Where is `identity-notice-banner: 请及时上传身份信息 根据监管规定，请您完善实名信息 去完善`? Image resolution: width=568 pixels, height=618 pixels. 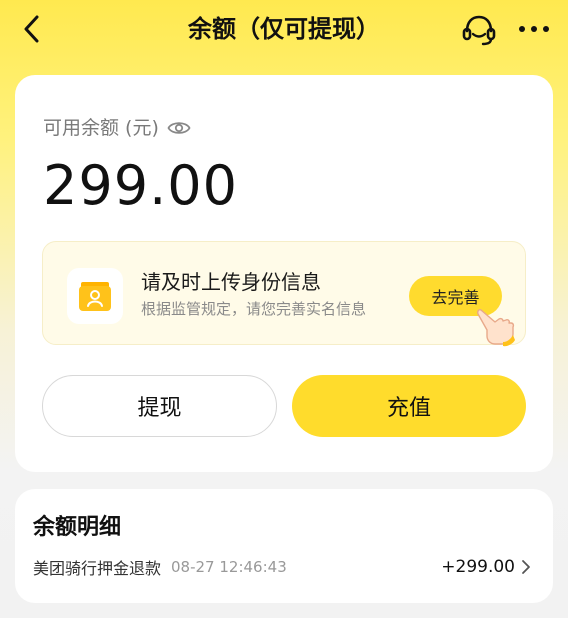
identity-notice-banner: 请及时上传身份信息 根据监管规定，请您完善实名信息 去完善 is located at coordinates (284, 294).